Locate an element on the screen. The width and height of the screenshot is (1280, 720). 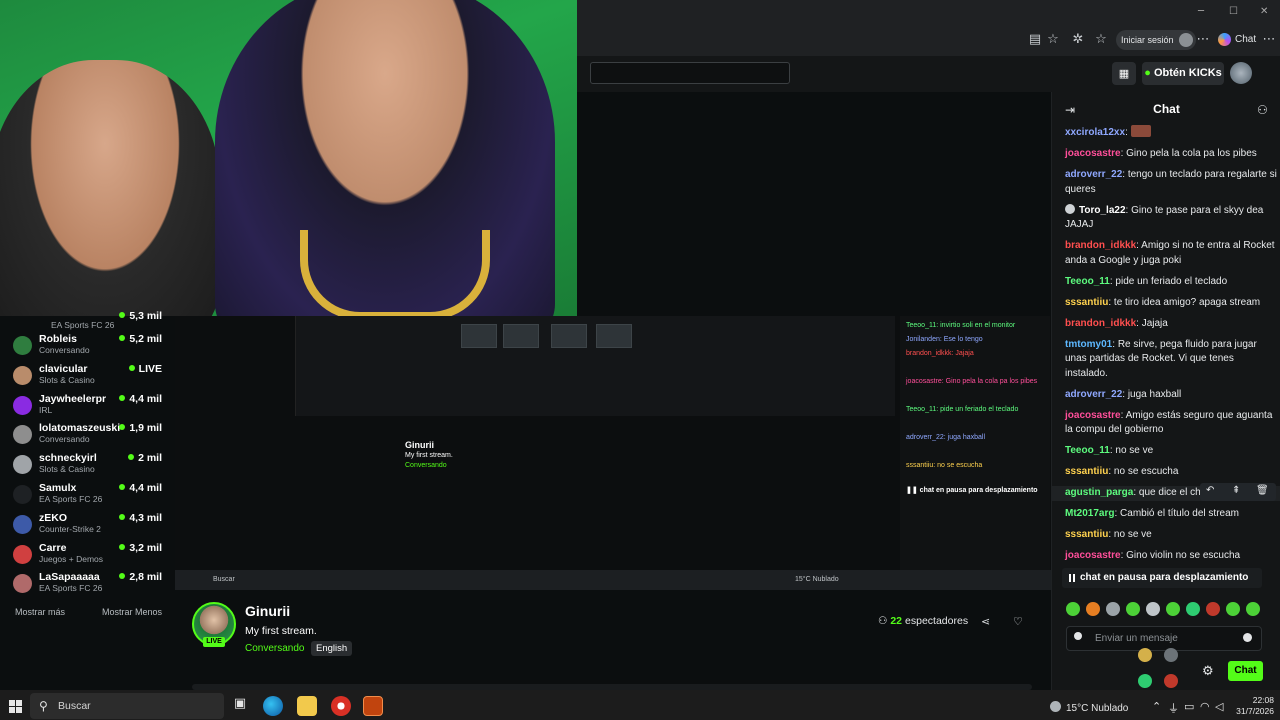
share-icon: ⋖ is located at coordinates (985, 621).